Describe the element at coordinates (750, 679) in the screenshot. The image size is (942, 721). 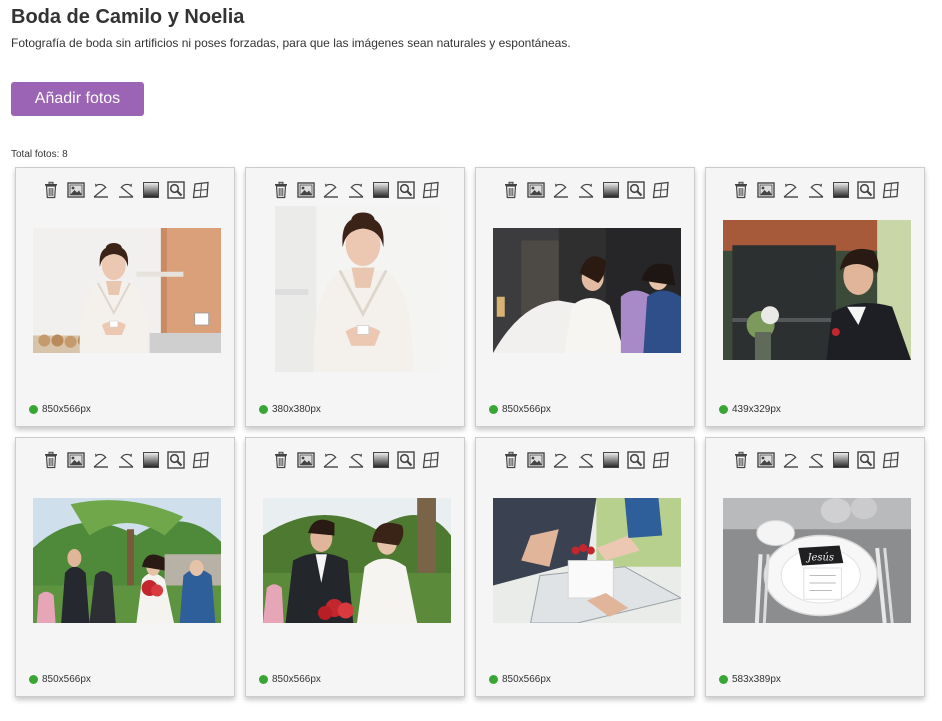
I see `photo-size-label: 583x389px` at that location.